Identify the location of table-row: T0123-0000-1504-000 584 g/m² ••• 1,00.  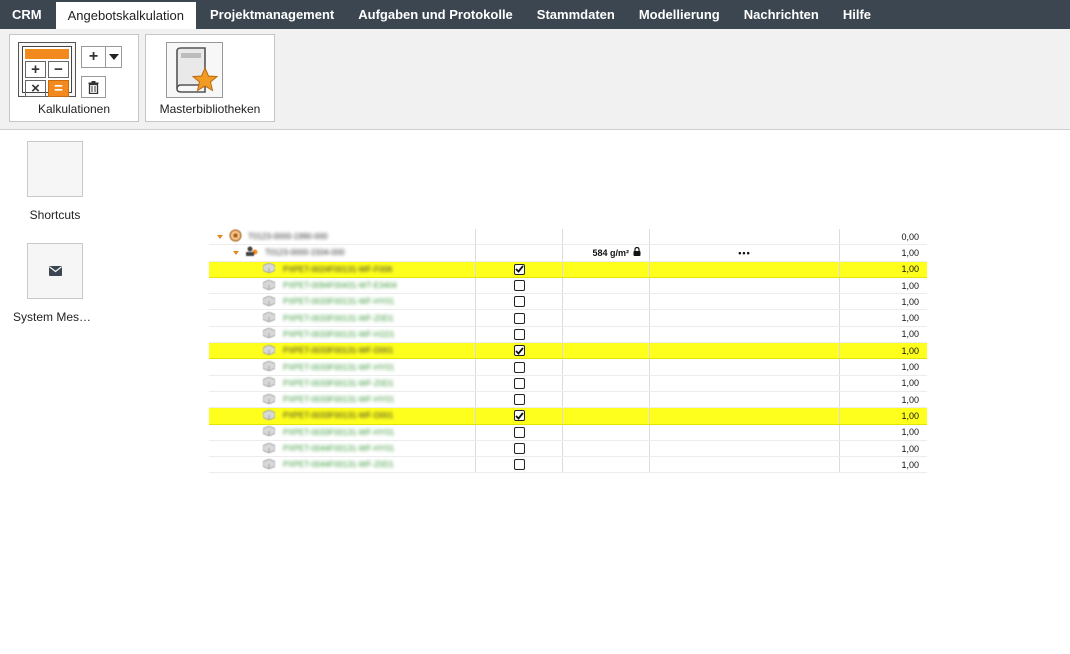
(568, 253).